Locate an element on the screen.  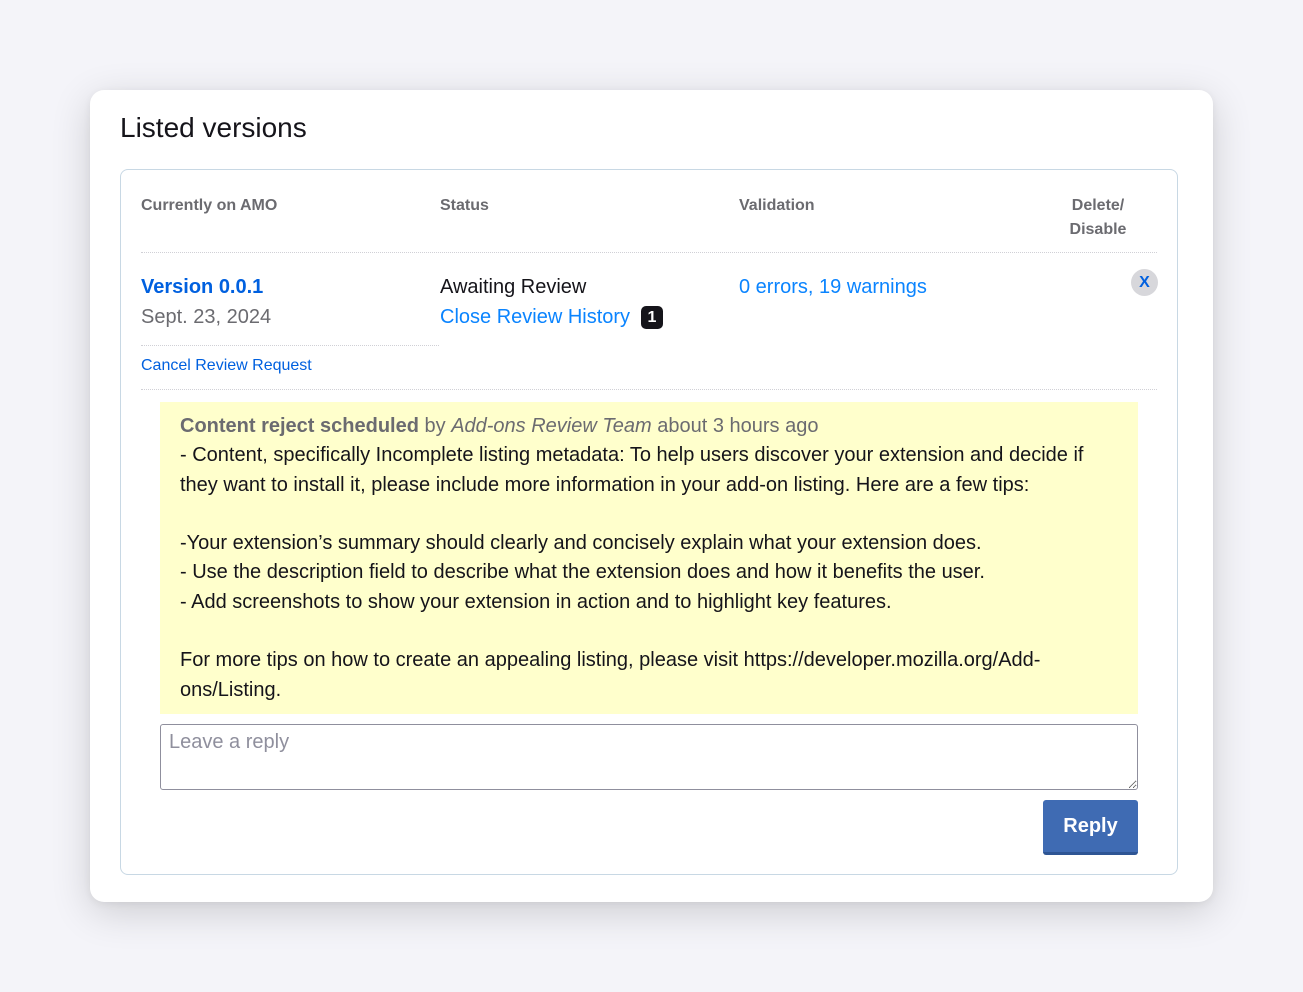
version-date: Sept. 23, 2024 is located at coordinates (206, 317).